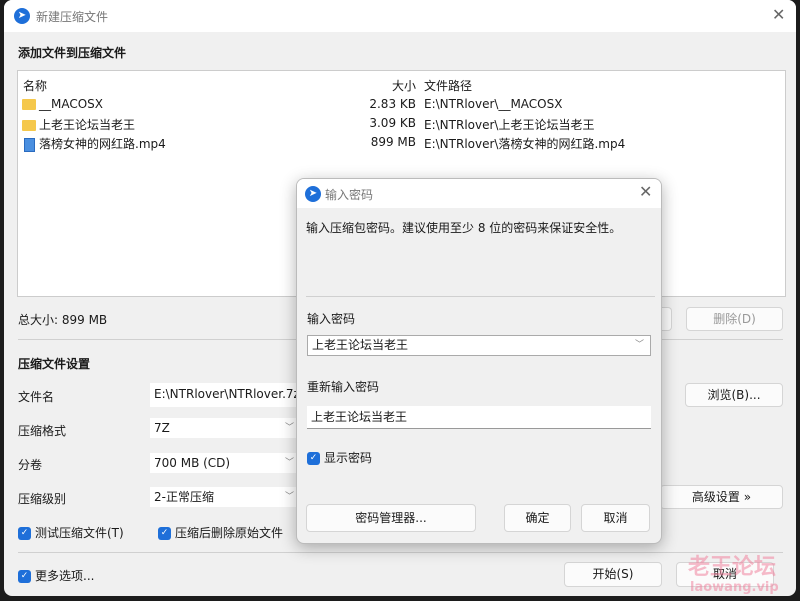 This screenshot has width=800, height=601. What do you see at coordinates (30, 465) in the screenshot?
I see `split-label: 分卷` at bounding box center [30, 465].